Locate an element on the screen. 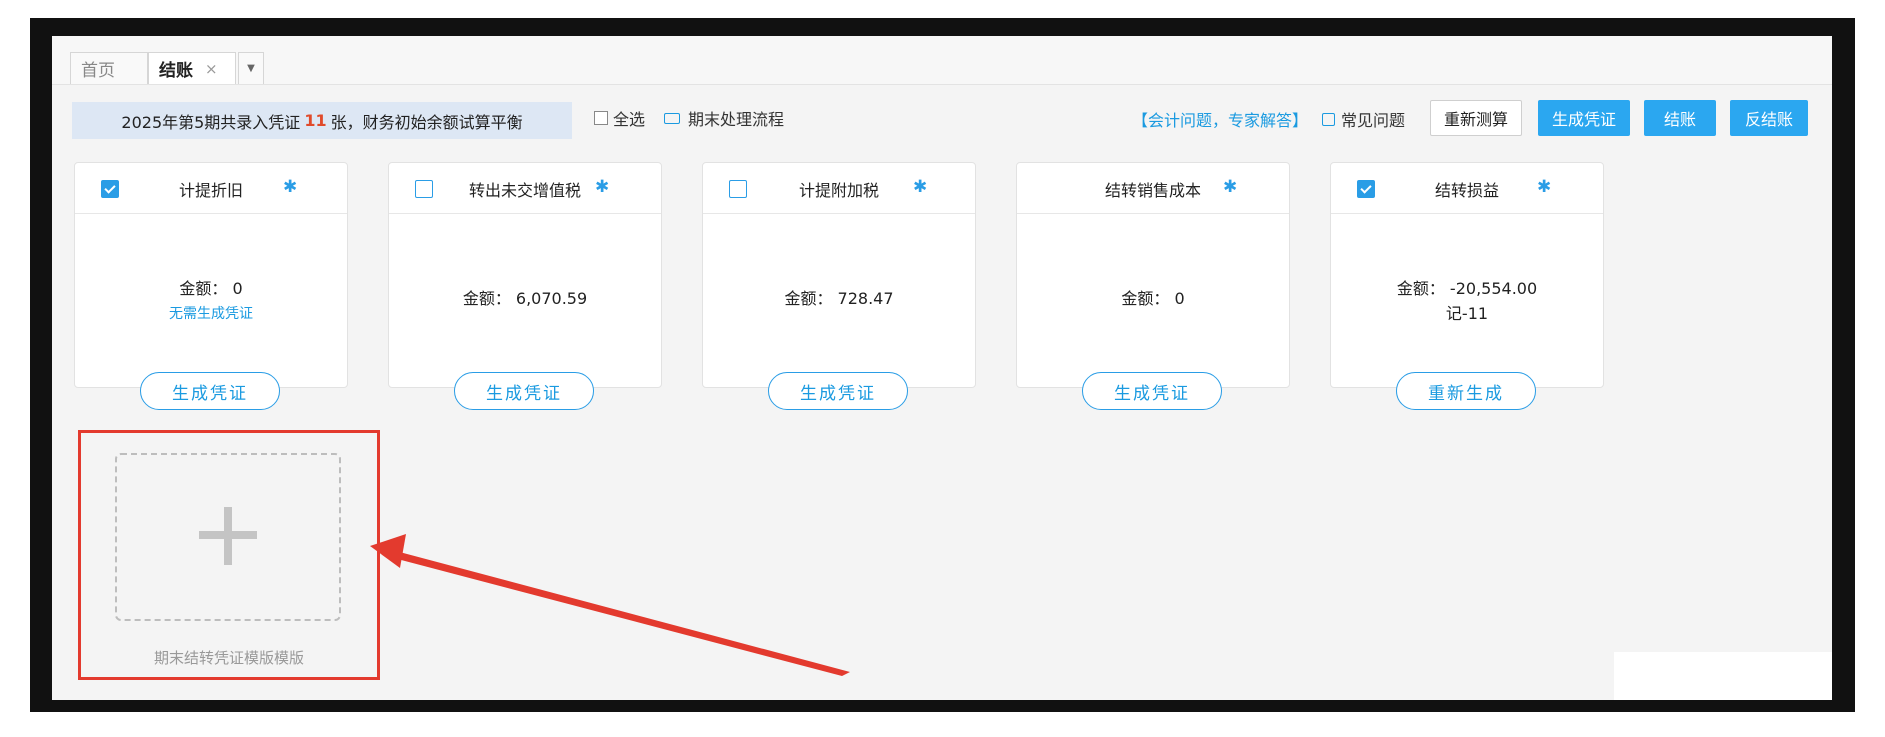 The width and height of the screenshot is (1885, 737). plus-icon-vertical is located at coordinates (228, 536).